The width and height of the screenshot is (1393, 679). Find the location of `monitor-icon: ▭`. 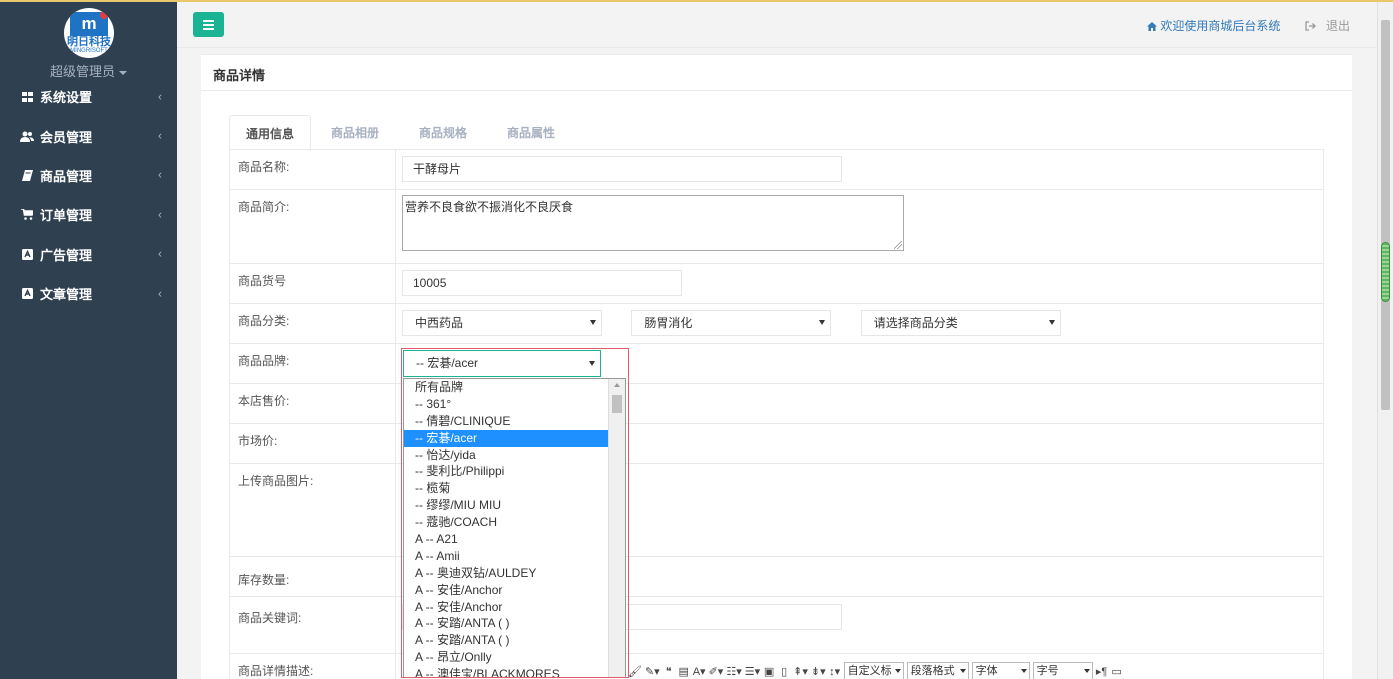

monitor-icon: ▭ is located at coordinates (1117, 671).